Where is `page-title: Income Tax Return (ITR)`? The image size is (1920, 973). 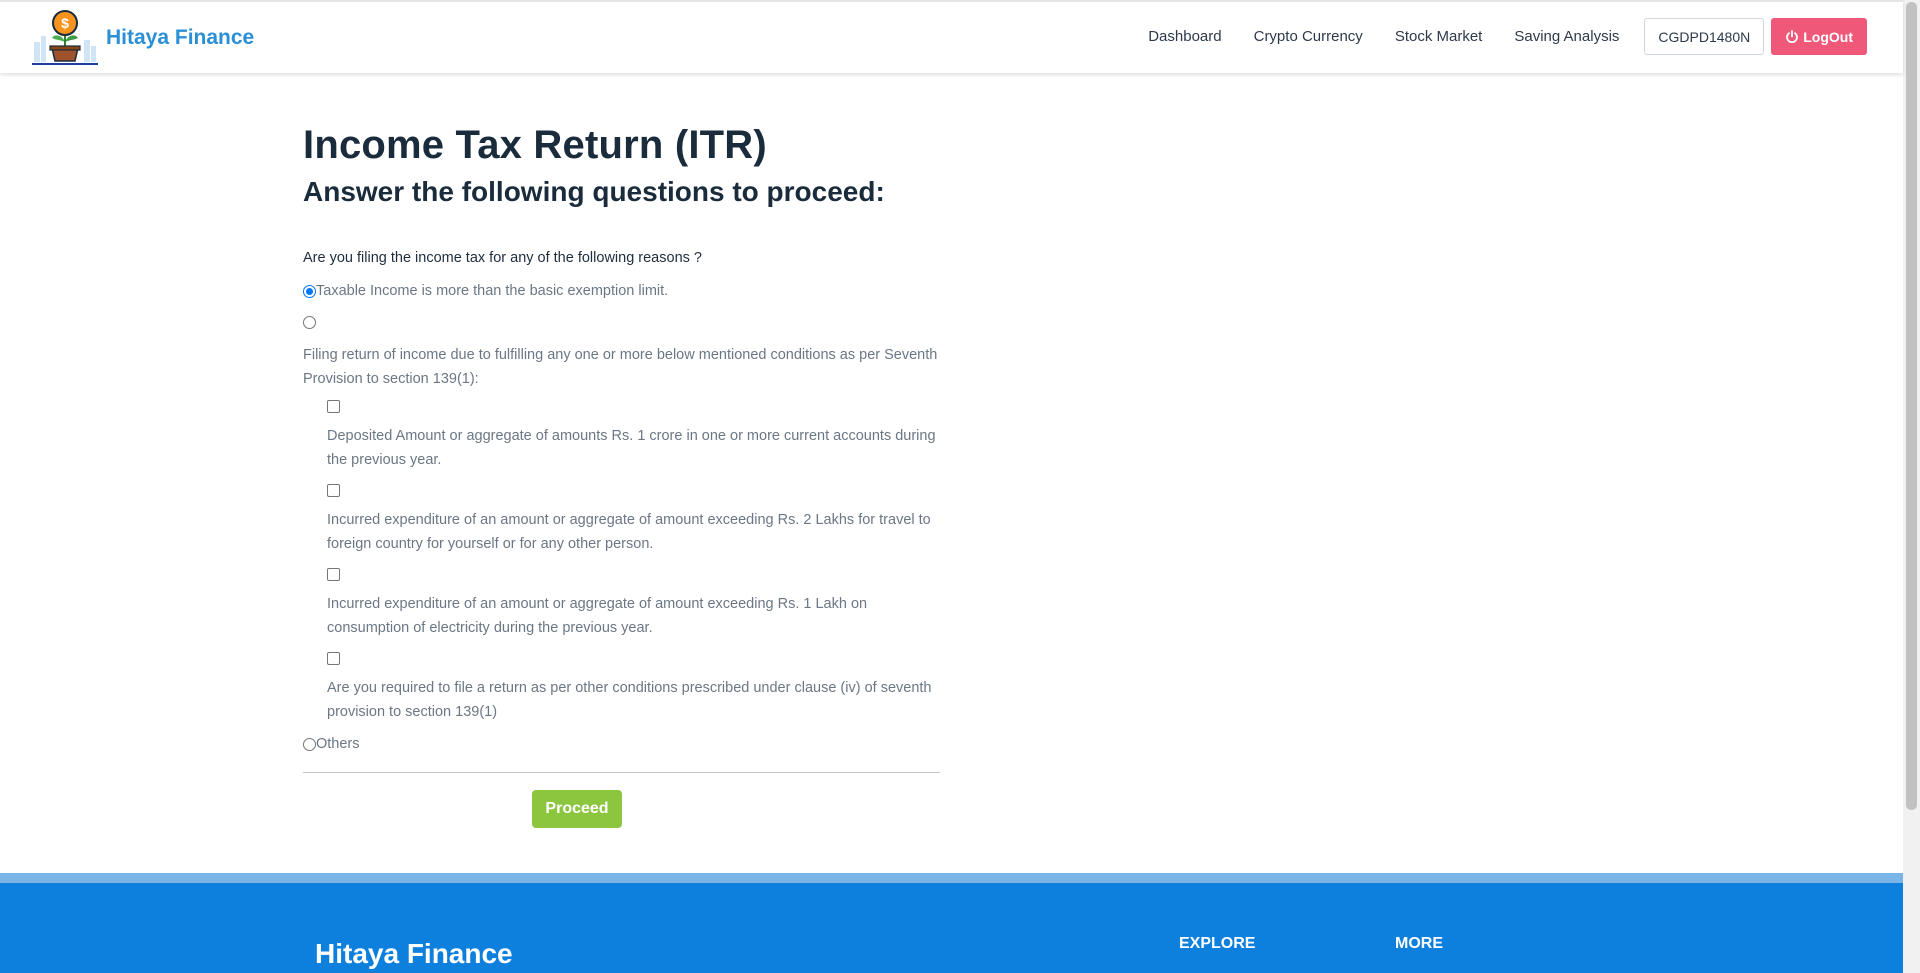 page-title: Income Tax Return (ITR) is located at coordinates (535, 145).